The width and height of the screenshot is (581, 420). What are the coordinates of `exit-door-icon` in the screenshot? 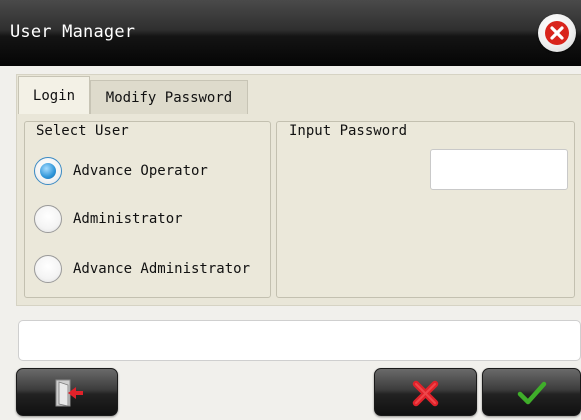 It's located at (69, 393).